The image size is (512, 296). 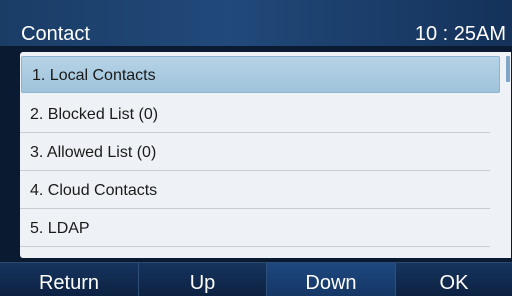 What do you see at coordinates (94, 114) in the screenshot?
I see `menu-item-label: 2. Blocked List (0)` at bounding box center [94, 114].